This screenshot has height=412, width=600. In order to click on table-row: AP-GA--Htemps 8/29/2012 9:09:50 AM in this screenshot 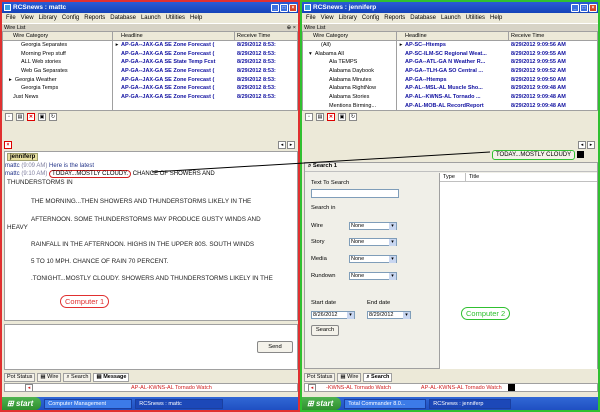, I will do `click(497, 80)`.